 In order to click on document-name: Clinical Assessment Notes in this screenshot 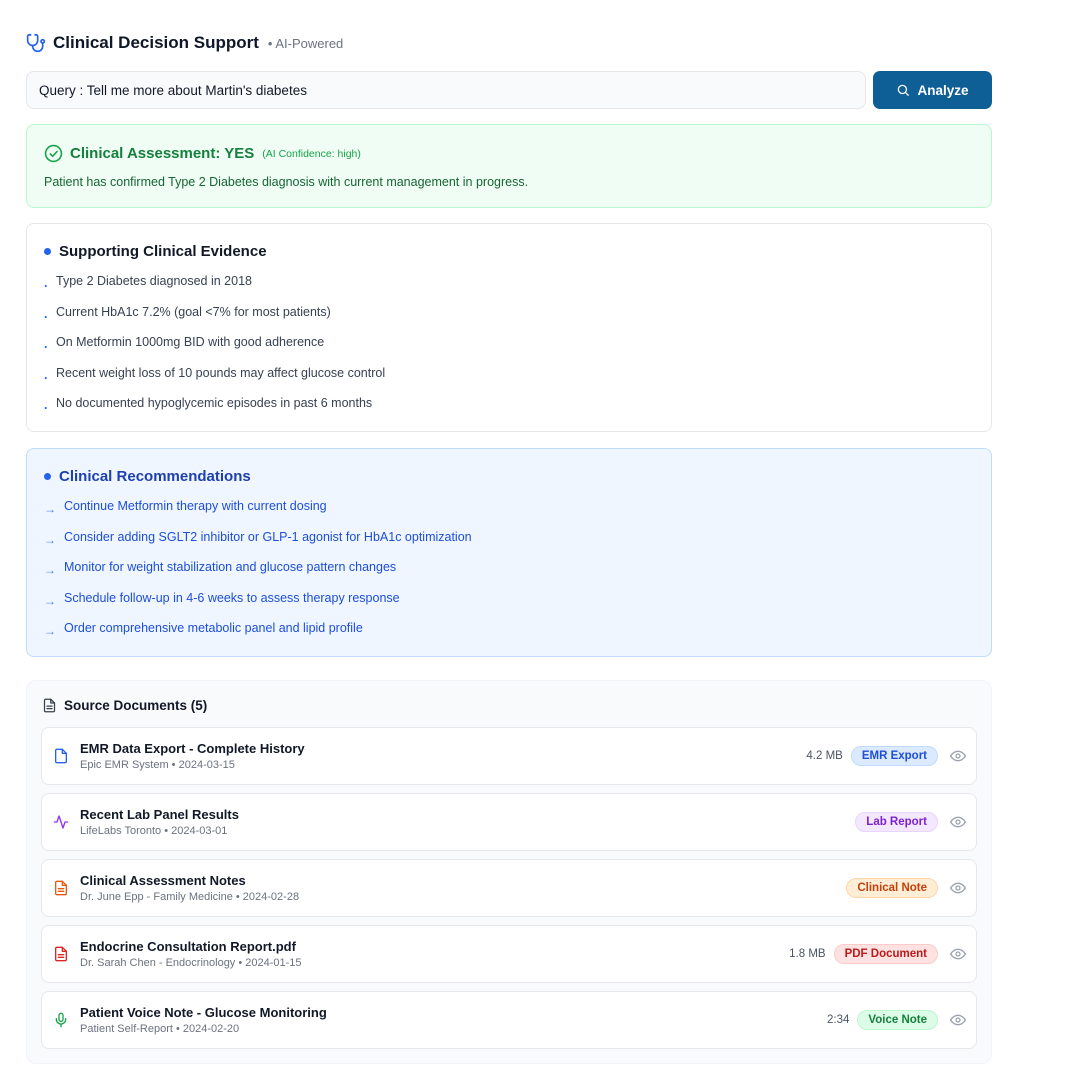, I will do `click(163, 880)`.